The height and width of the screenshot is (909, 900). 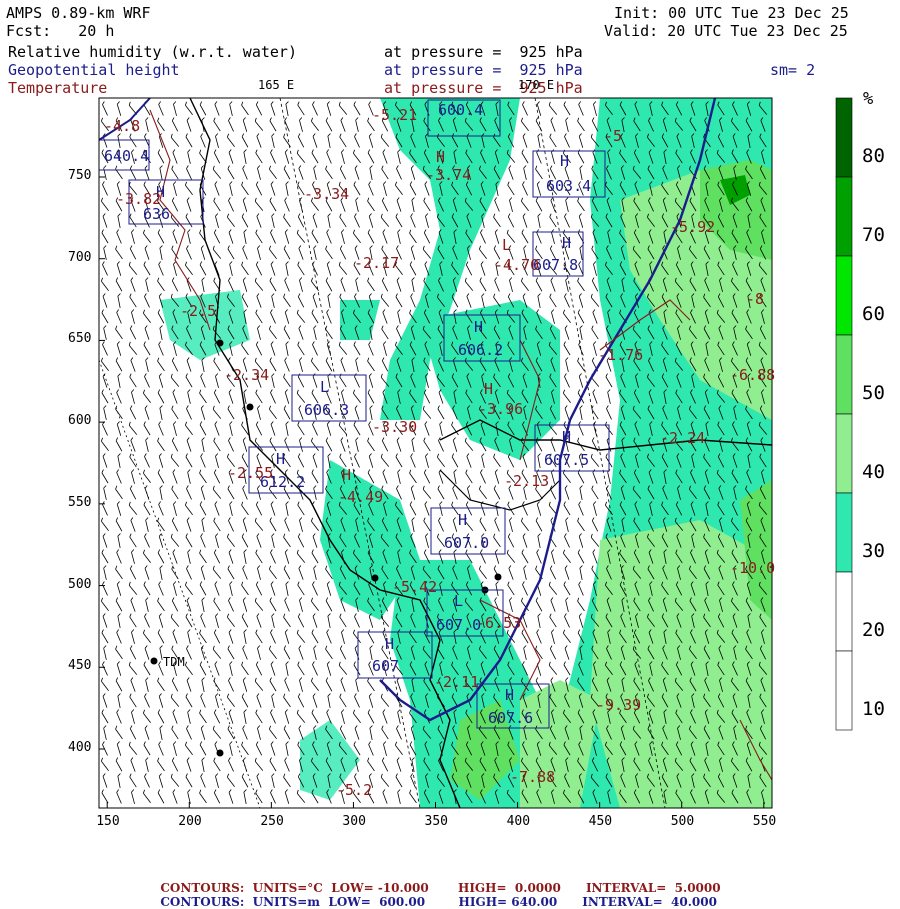 What do you see at coordinates (189, 822) in the screenshot?
I see `x-tick-label: 200` at bounding box center [189, 822].